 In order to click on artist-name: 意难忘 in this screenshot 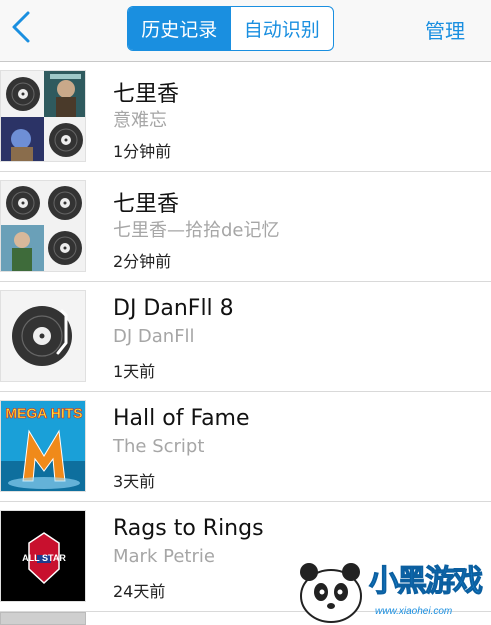, I will do `click(140, 120)`.